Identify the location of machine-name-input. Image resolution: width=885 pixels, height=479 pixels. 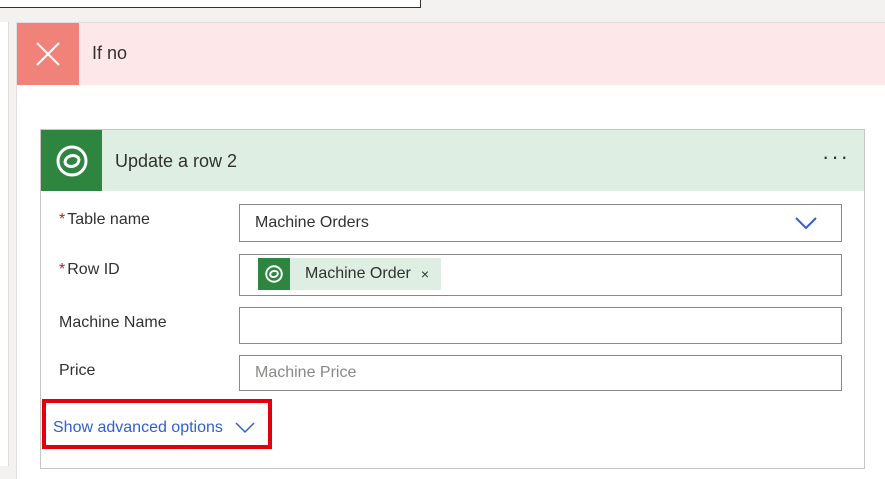
(540, 325).